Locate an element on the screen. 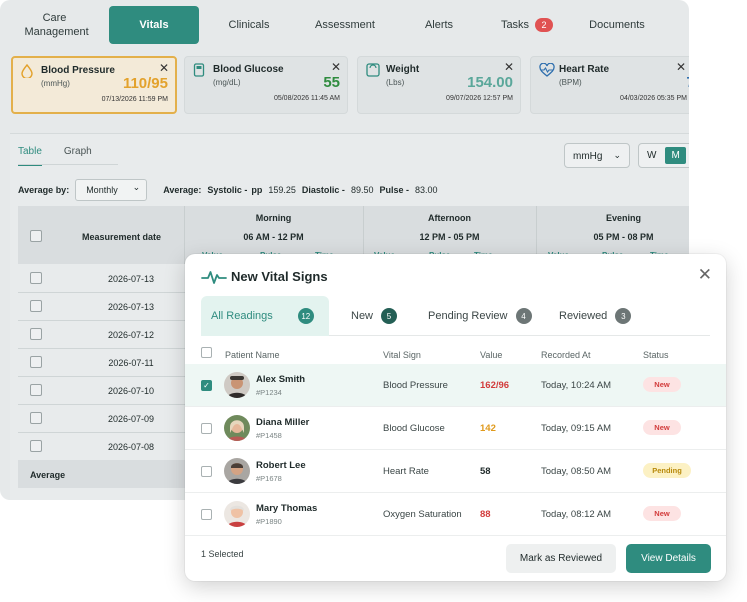 Image resolution: width=747 pixels, height=602 pixels. period-month: M is located at coordinates (675, 155).